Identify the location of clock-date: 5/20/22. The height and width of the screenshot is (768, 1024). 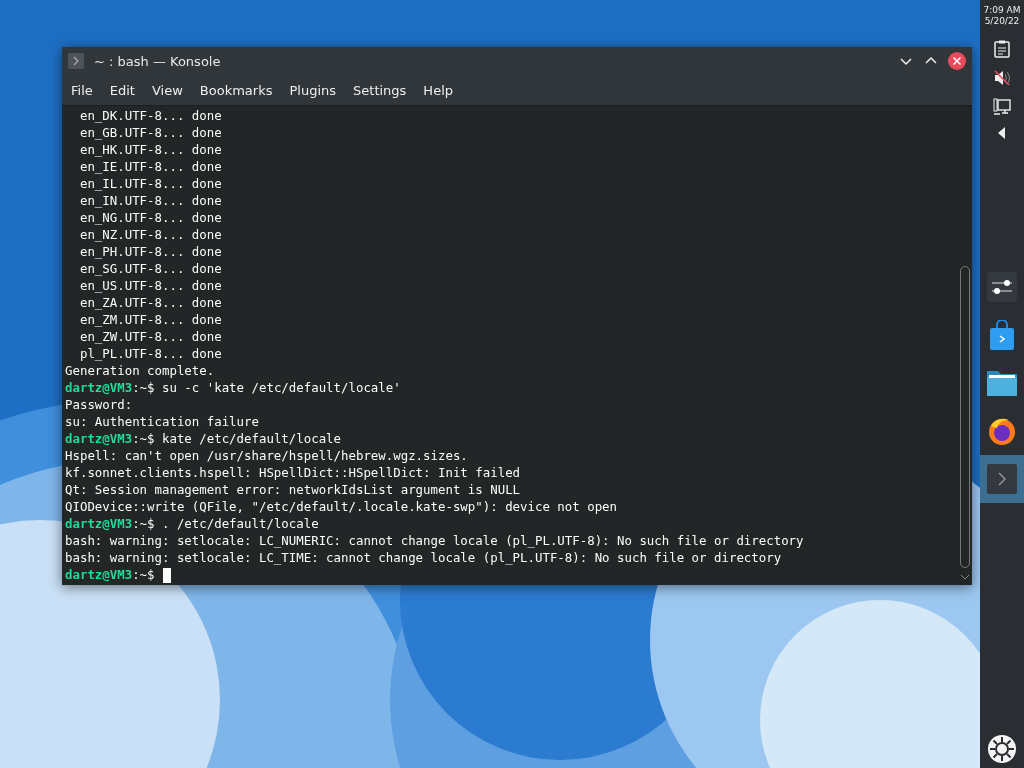
(1002, 21).